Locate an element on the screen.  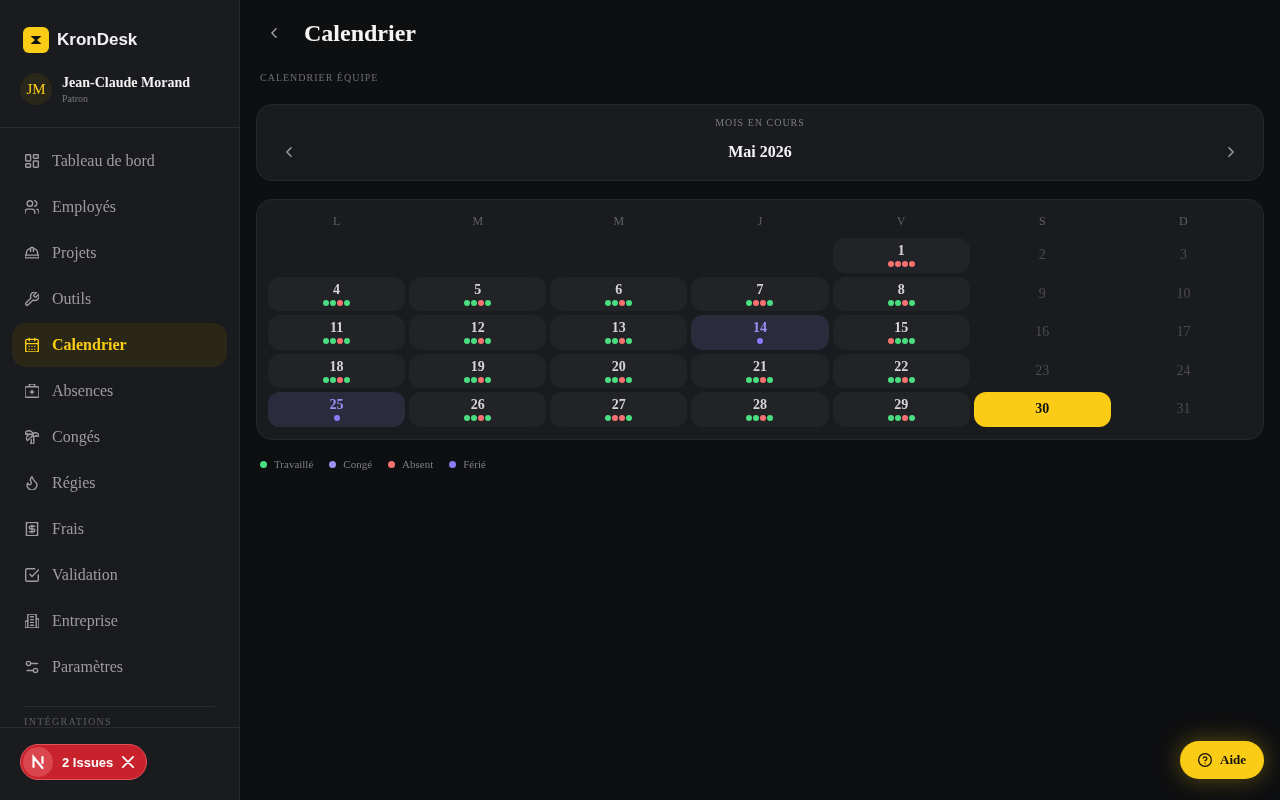
close-button is located at coordinates (128, 762).